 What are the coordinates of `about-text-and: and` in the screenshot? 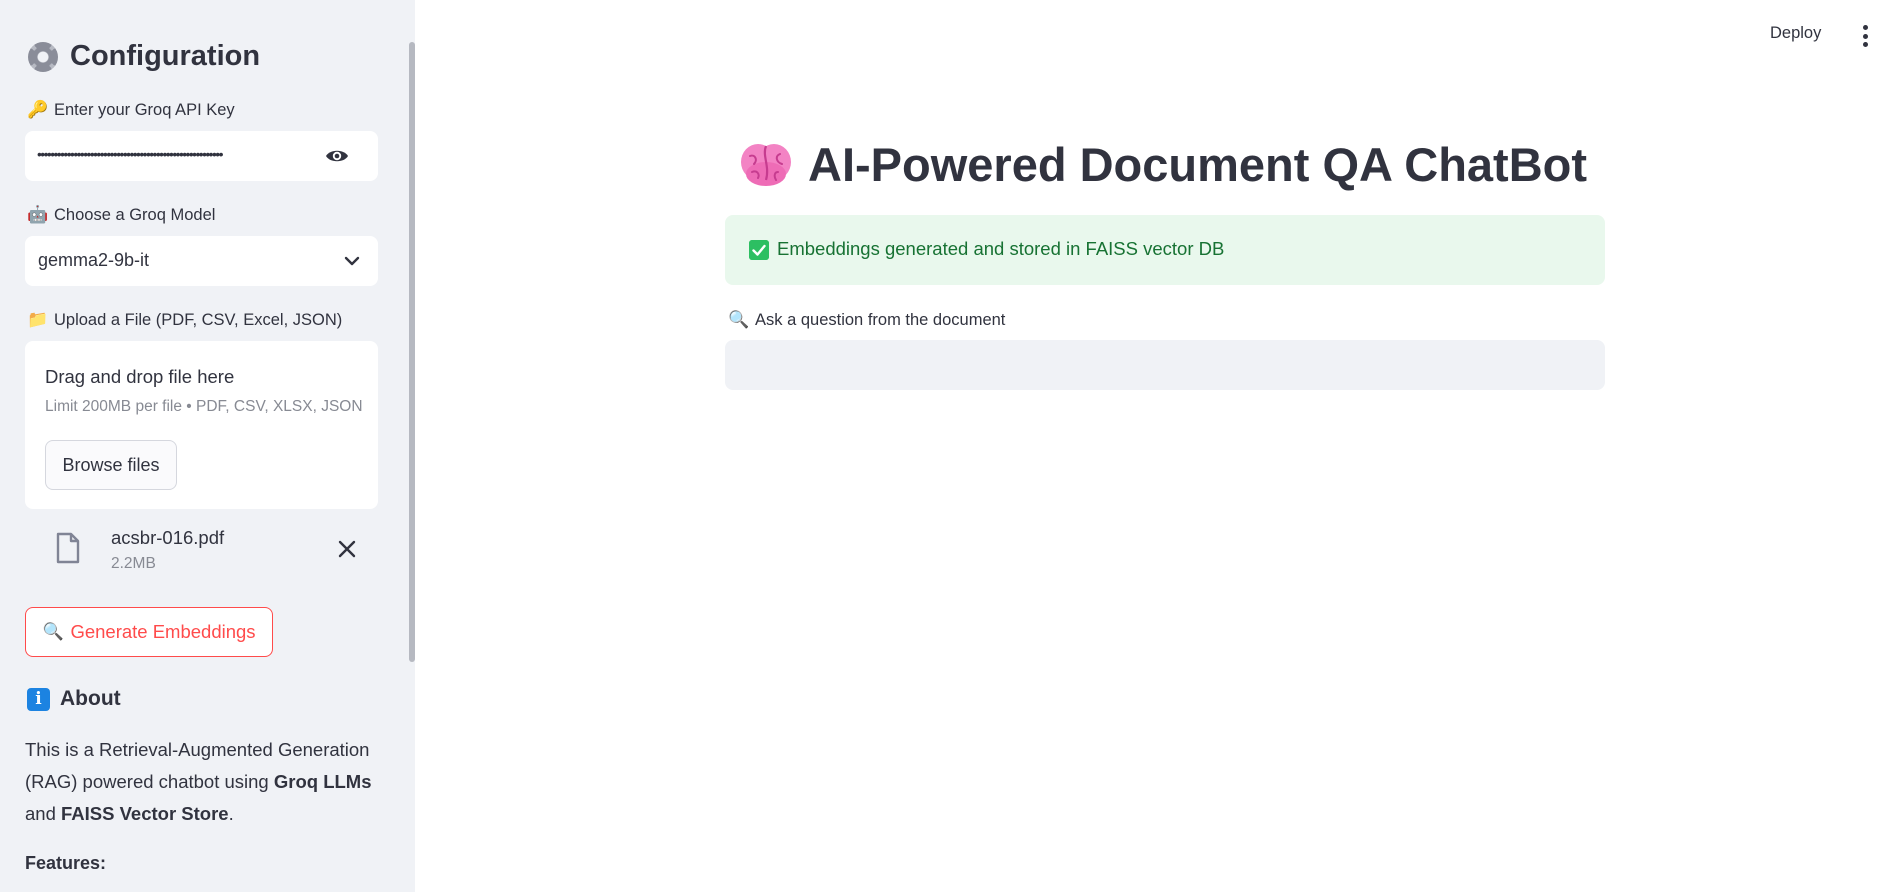 It's located at (43, 813).